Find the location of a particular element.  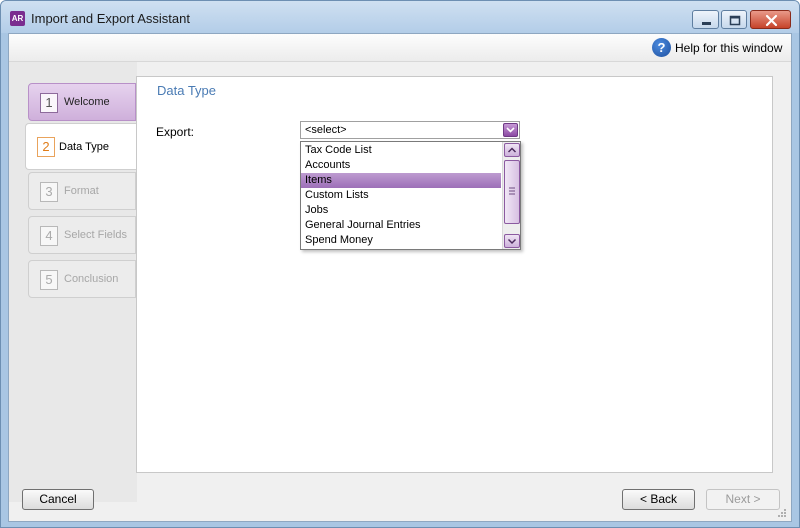

step-label: Welcome is located at coordinates (87, 102).